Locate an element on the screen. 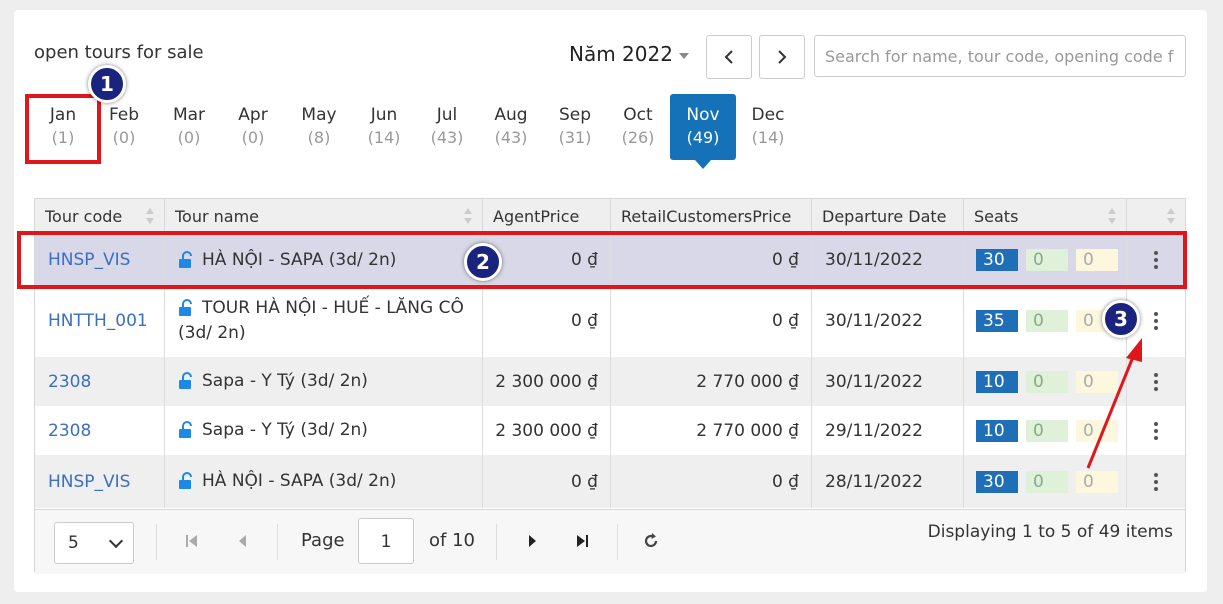 The width and height of the screenshot is (1223, 604). departure-date-cell: 28/11/2022 is located at coordinates (888, 481).